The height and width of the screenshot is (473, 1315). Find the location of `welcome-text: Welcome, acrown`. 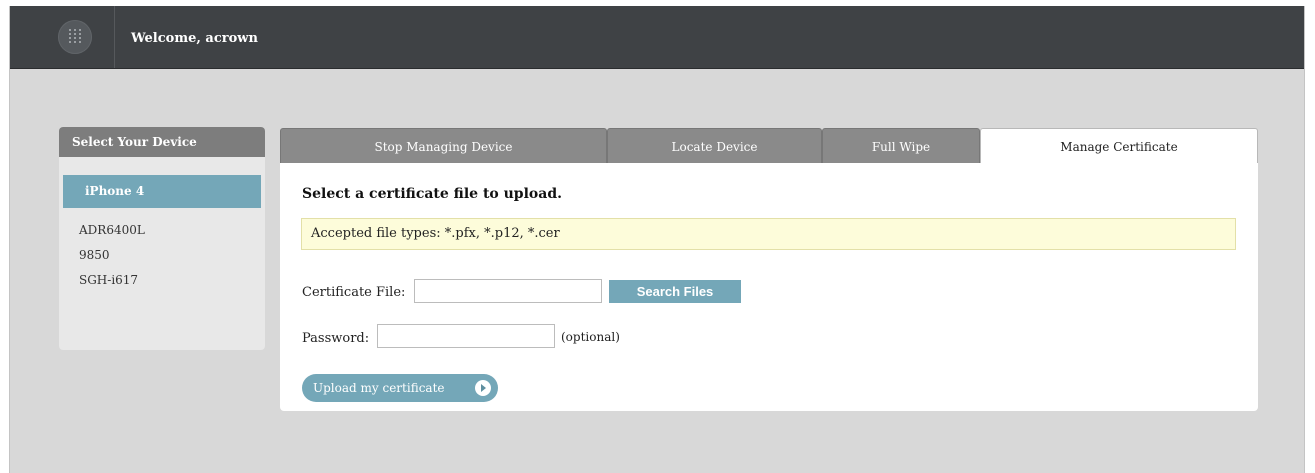

welcome-text: Welcome, acrown is located at coordinates (194, 38).